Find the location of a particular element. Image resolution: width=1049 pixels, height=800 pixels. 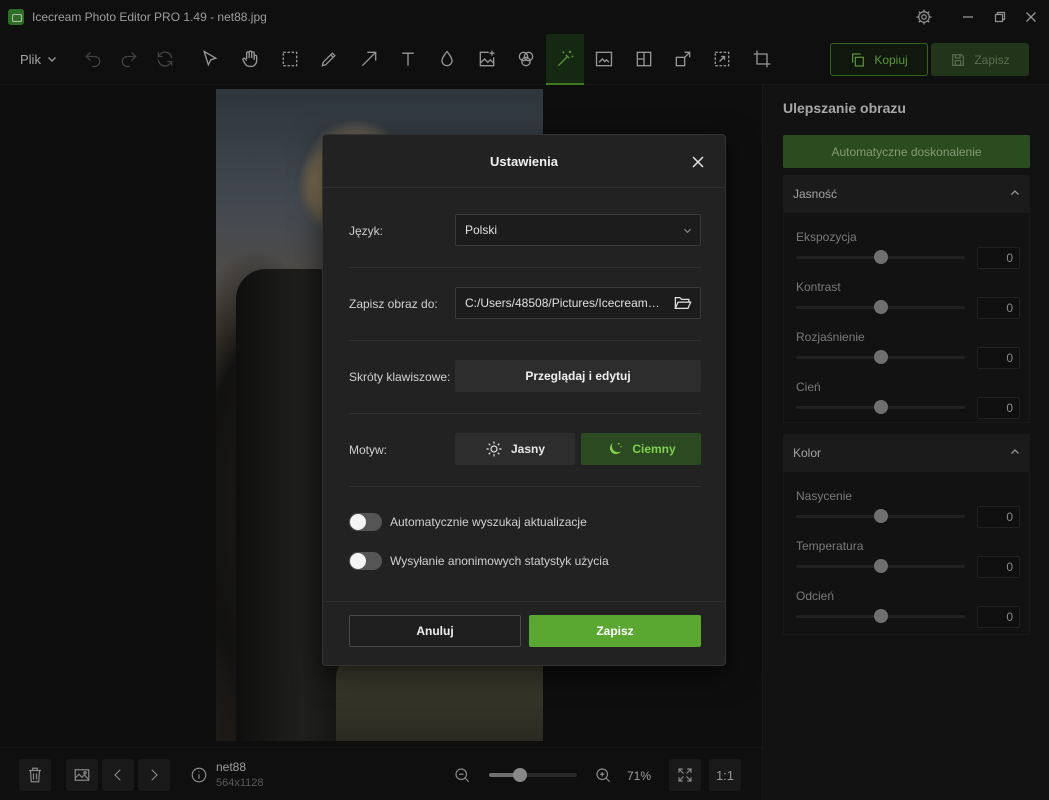

dialog-title: Ustawienia is located at coordinates (524, 161).